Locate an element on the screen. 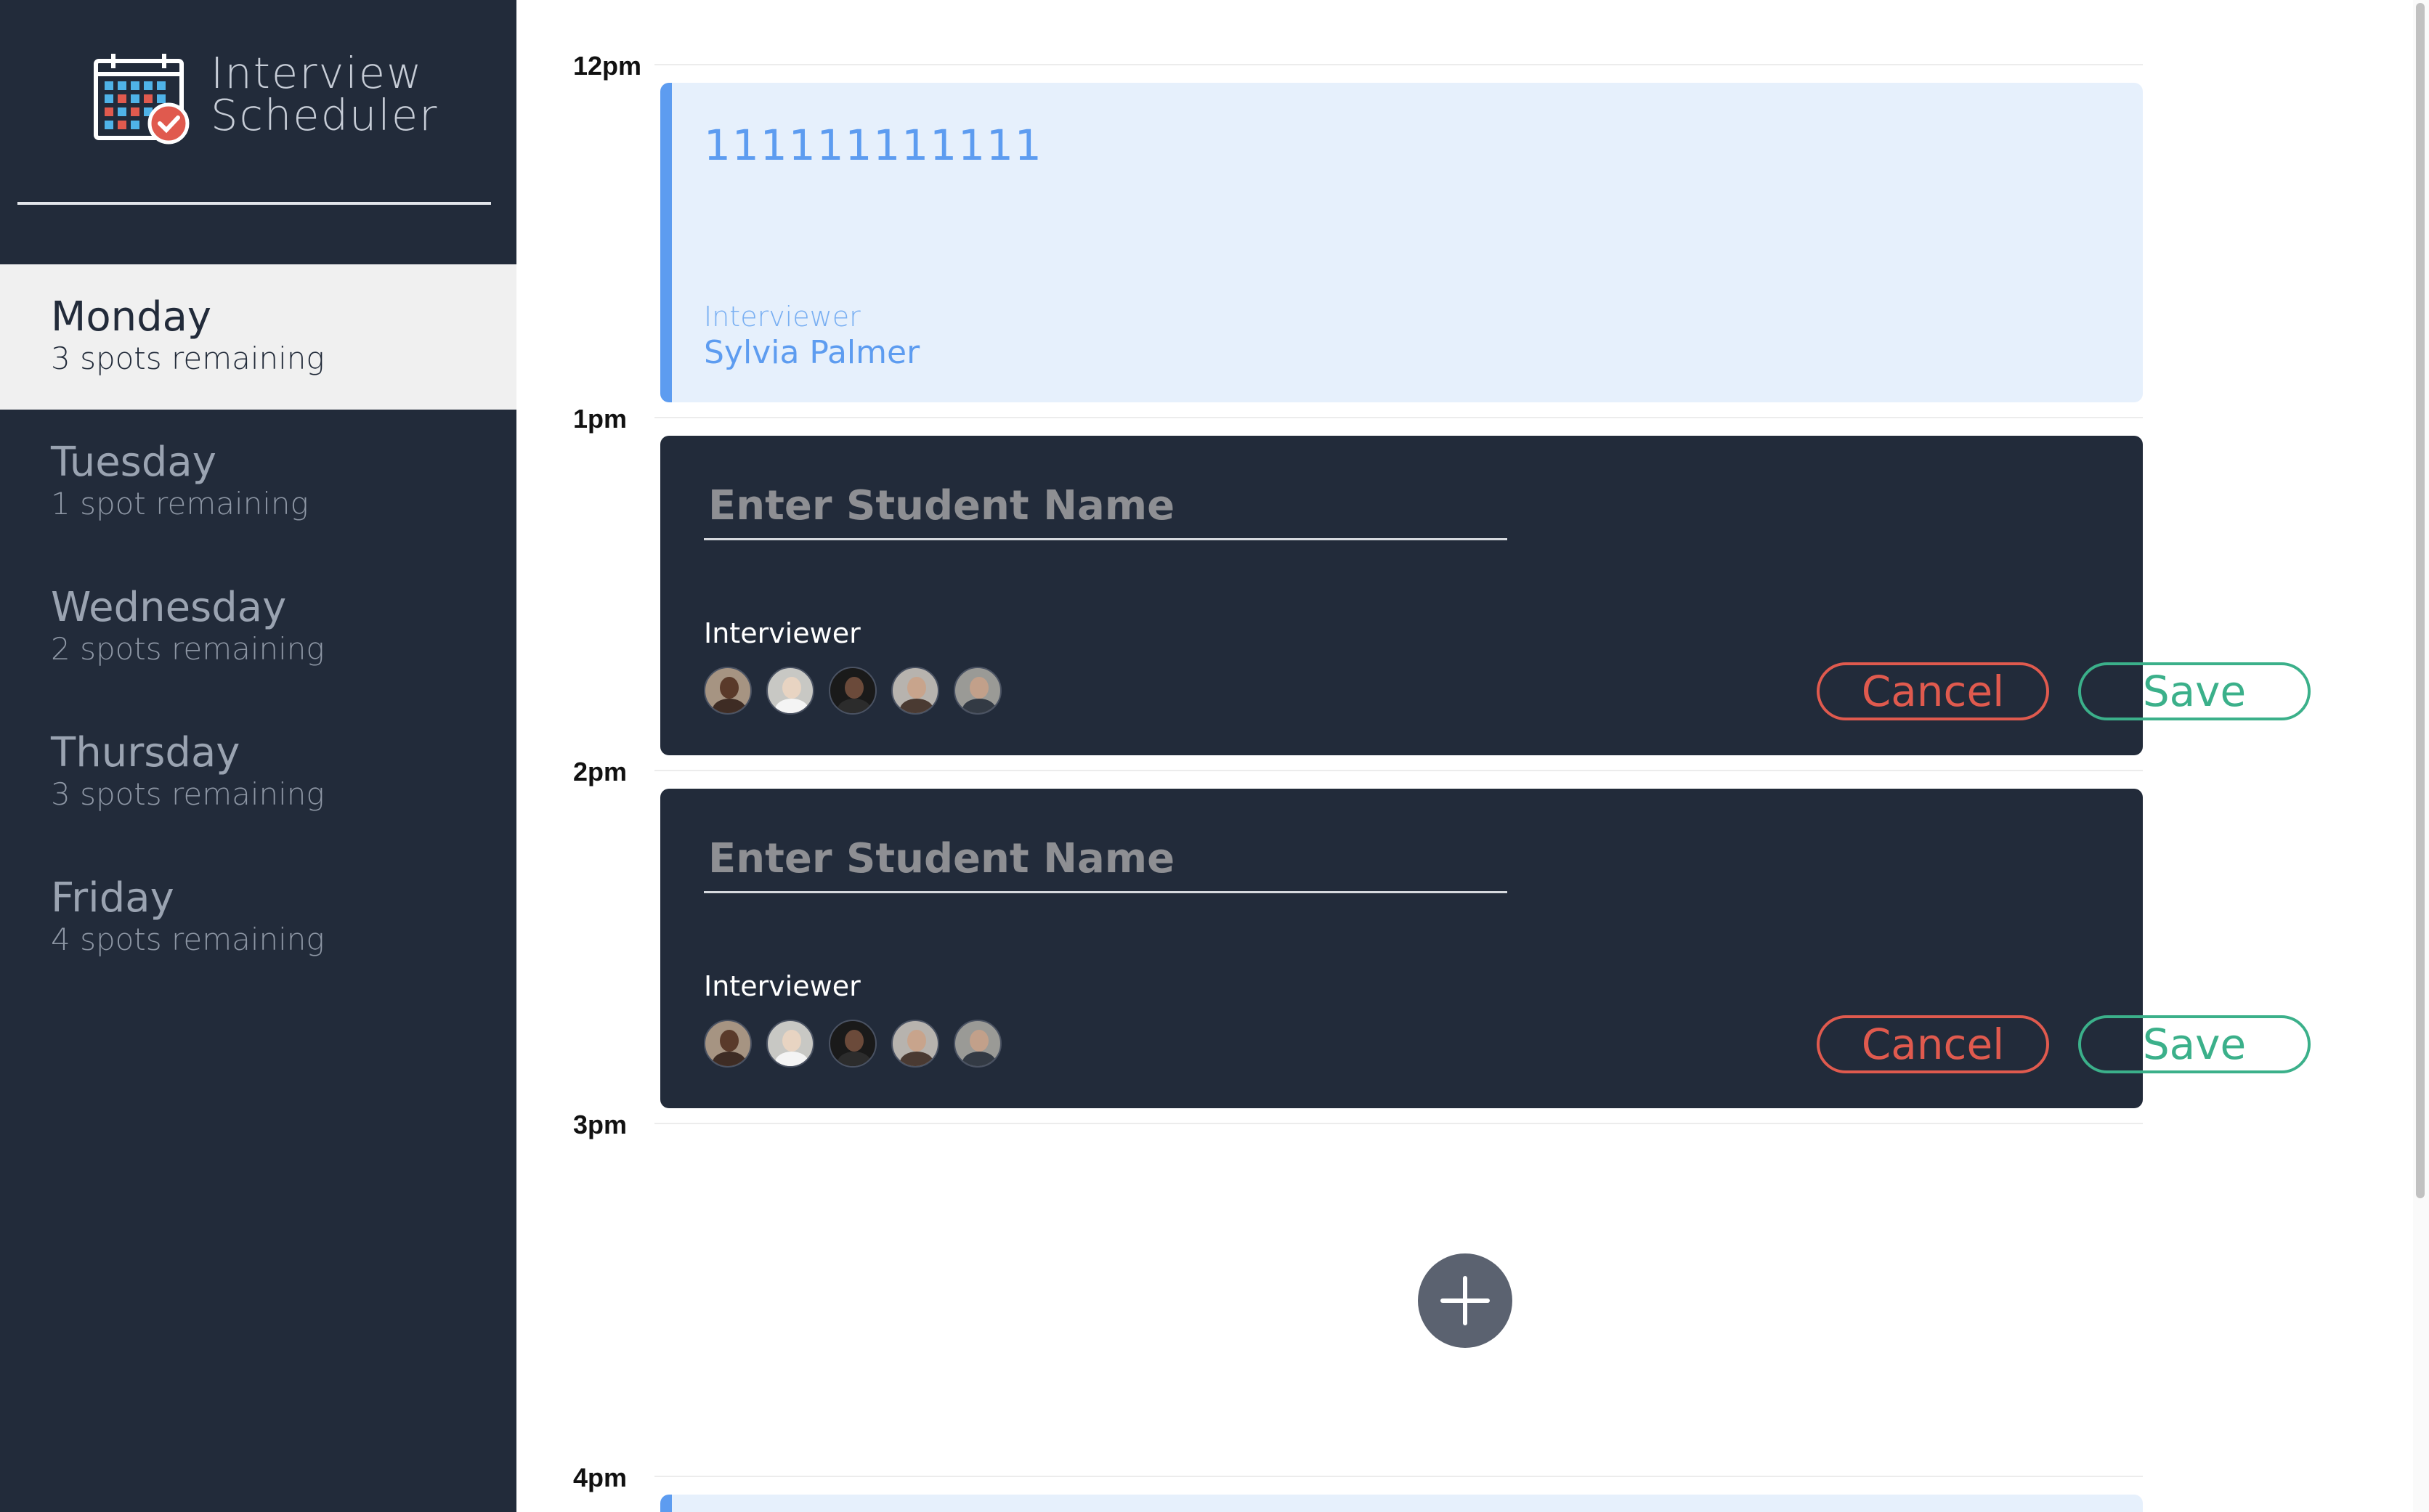  day-name: Tuesday is located at coordinates (133, 462).